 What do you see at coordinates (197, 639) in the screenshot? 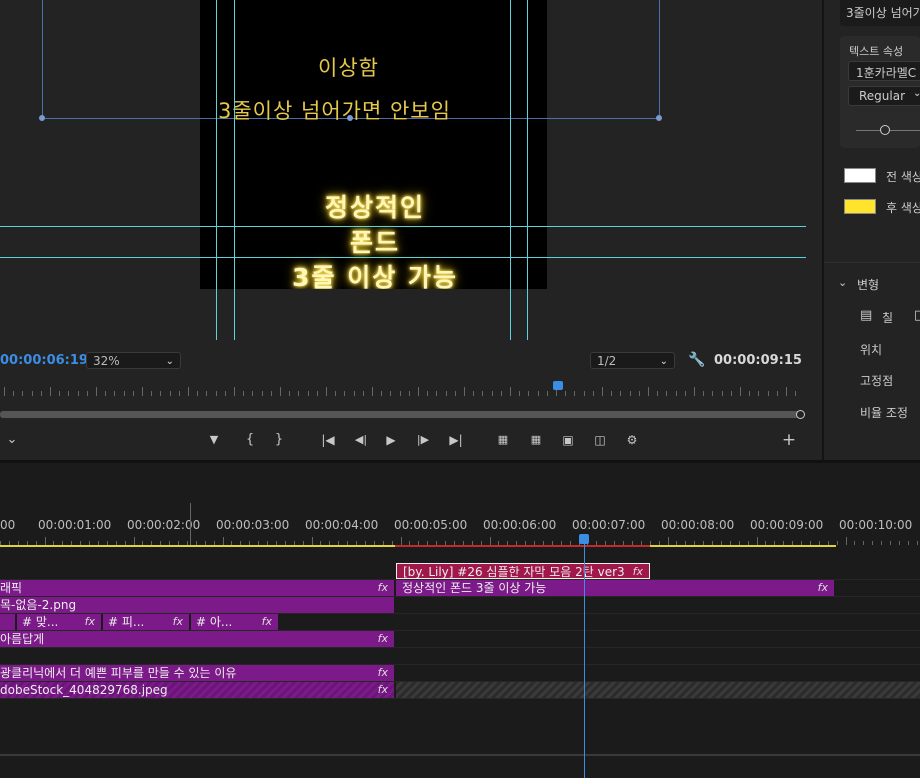
I see `graphic-clip: 아름답게 fx` at bounding box center [197, 639].